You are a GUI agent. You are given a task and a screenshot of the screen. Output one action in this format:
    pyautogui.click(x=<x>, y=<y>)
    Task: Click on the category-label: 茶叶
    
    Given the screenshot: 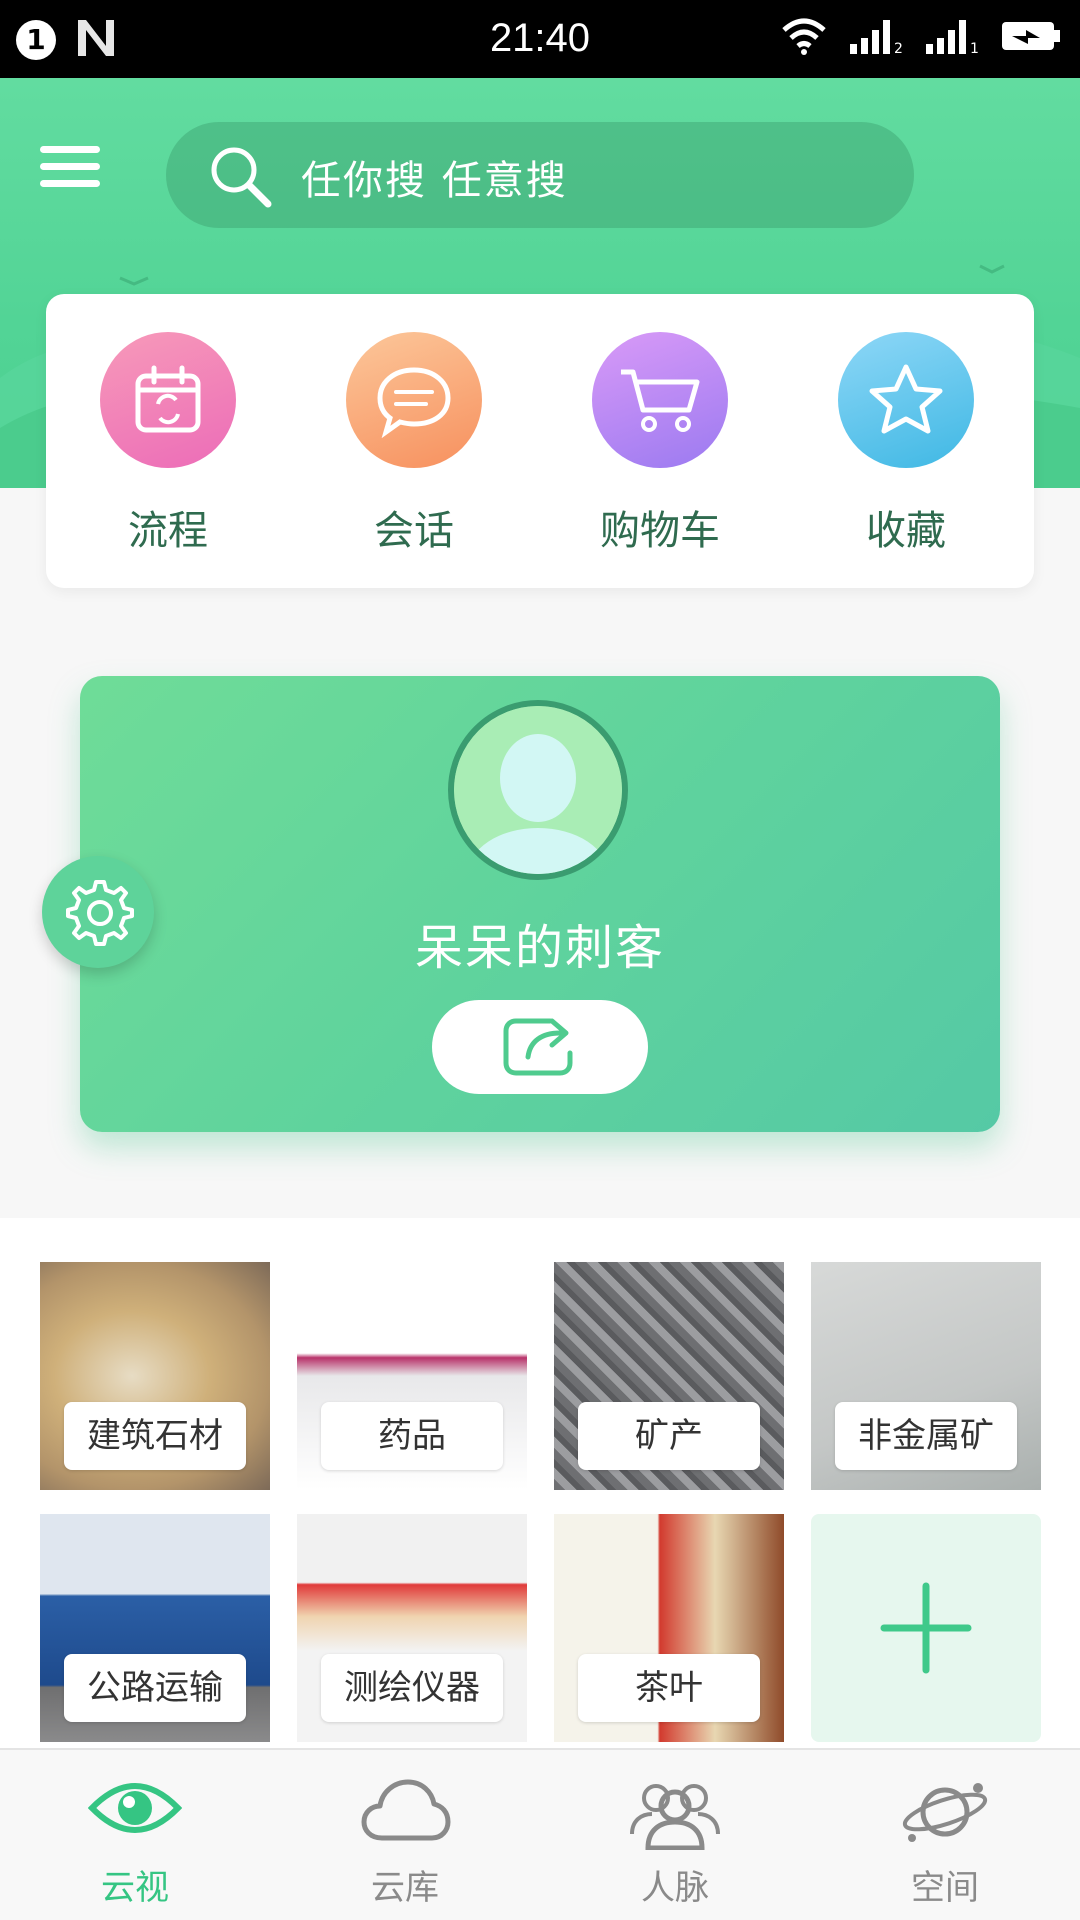 What is the action you would take?
    pyautogui.click(x=669, y=1688)
    